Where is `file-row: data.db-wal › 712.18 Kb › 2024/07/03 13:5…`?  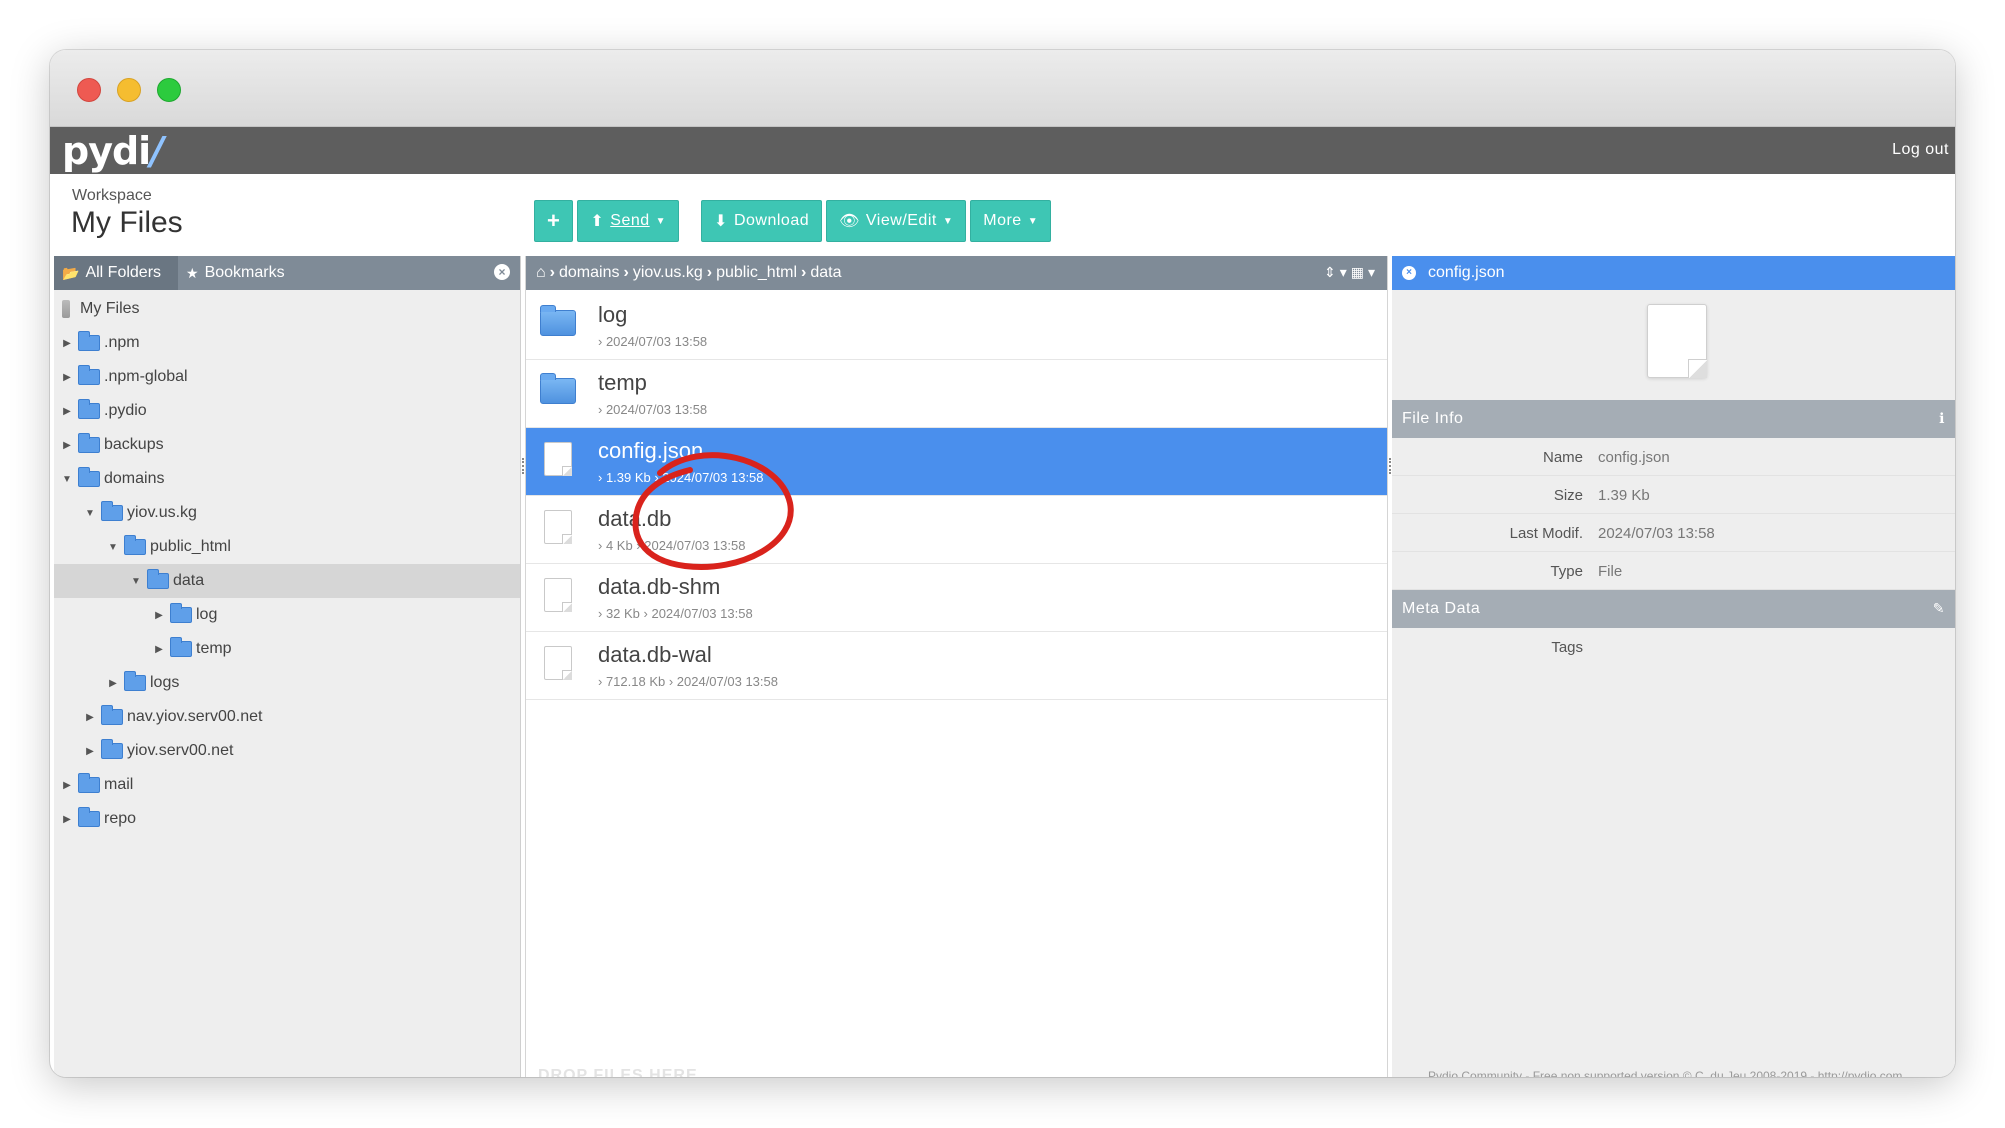
file-row: data.db-wal › 712.18 Kb › 2024/07/03 13:5… is located at coordinates (956, 666).